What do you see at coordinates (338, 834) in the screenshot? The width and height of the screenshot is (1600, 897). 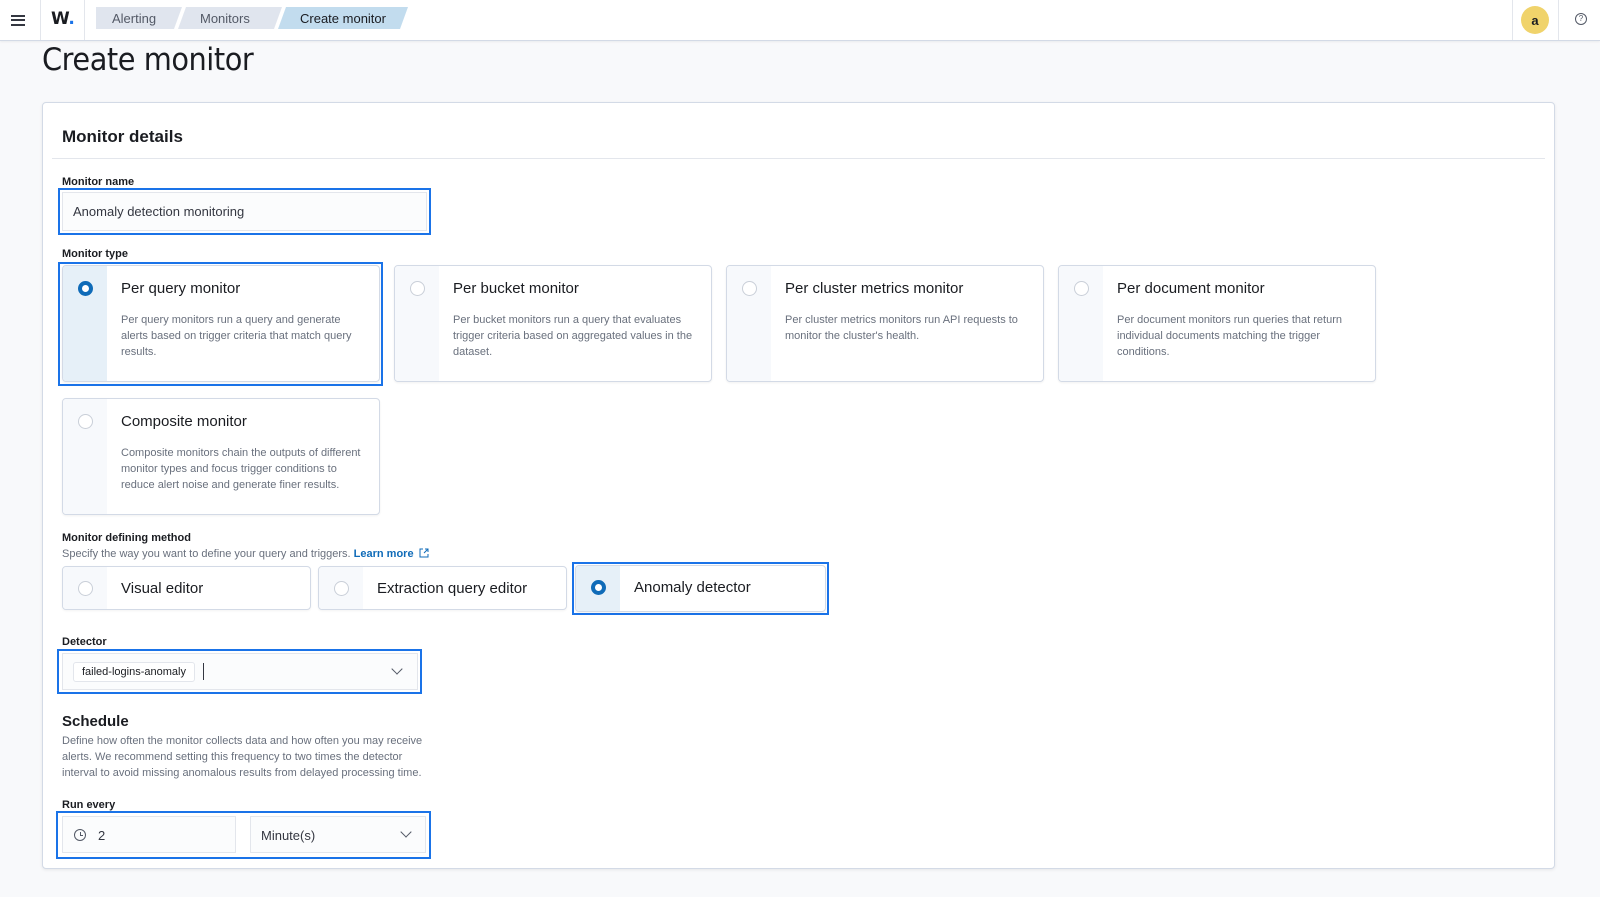 I see `interval-unit-select: Minute(s)` at bounding box center [338, 834].